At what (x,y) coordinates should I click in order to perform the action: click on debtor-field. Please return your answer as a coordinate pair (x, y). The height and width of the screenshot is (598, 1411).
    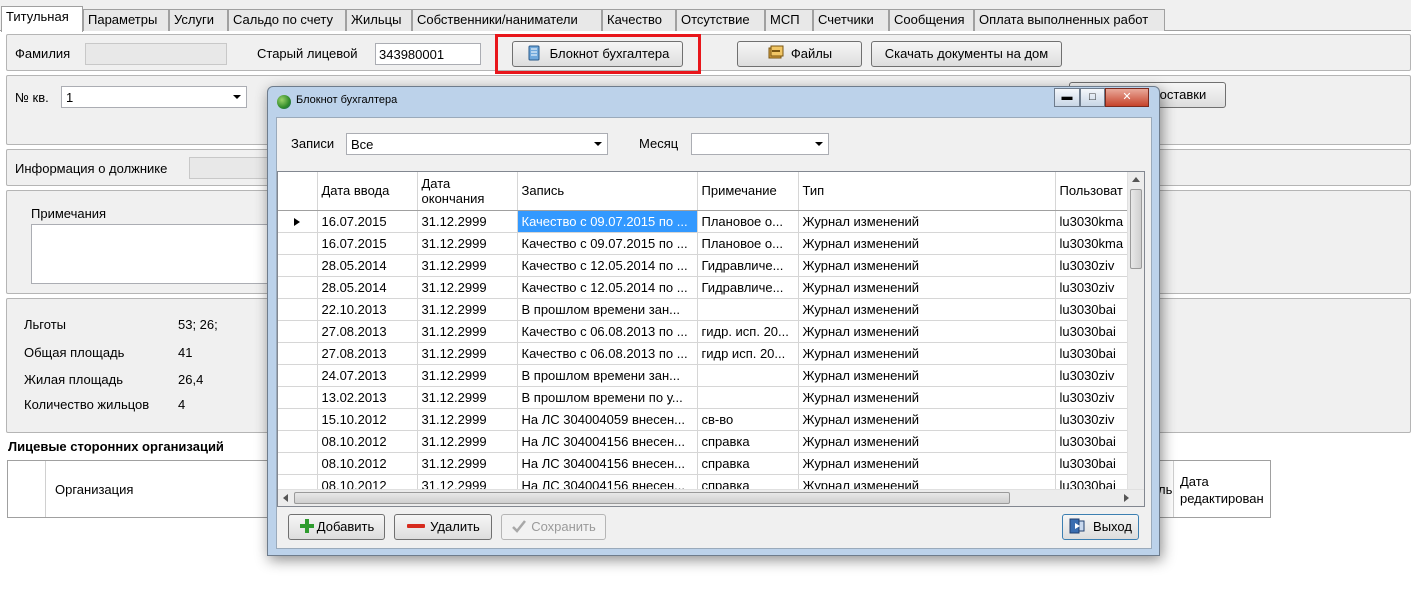
    Looking at the image, I should click on (234, 168).